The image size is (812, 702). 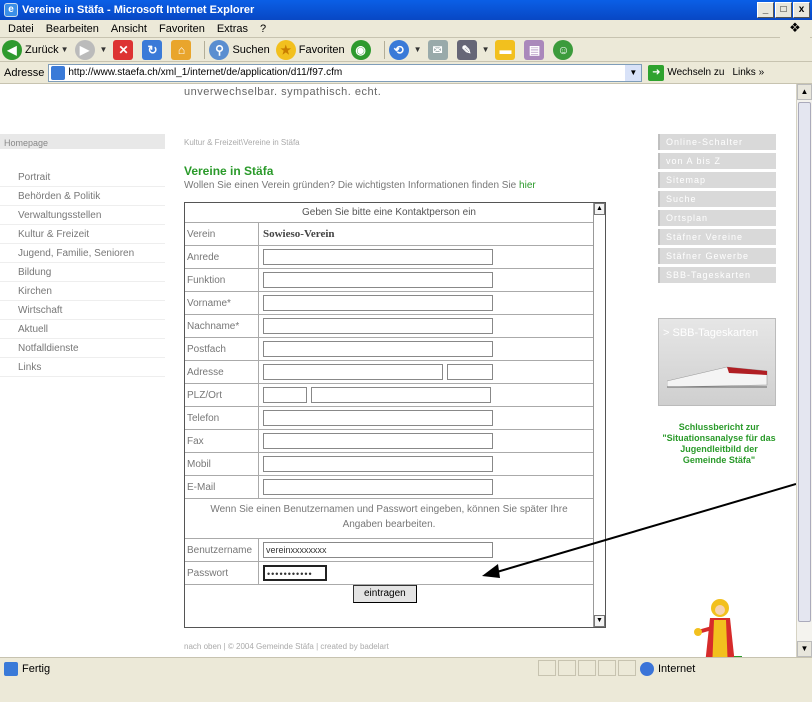 What do you see at coordinates (378, 550) in the screenshot?
I see `username-input: vereinxxxxxxxx` at bounding box center [378, 550].